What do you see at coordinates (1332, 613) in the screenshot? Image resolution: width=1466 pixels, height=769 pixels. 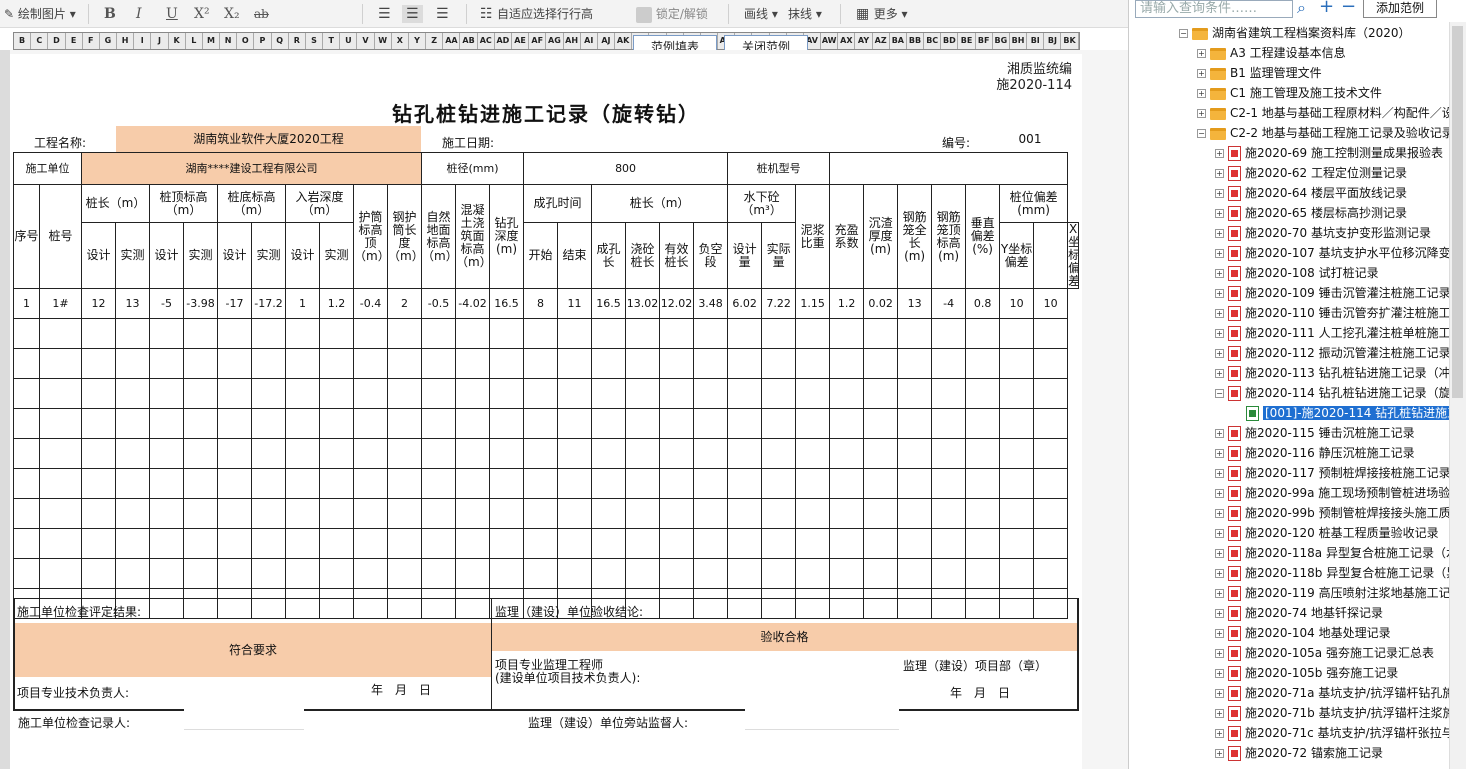 I see `tree-item: + 施2020-74 地基钎探记录` at bounding box center [1332, 613].